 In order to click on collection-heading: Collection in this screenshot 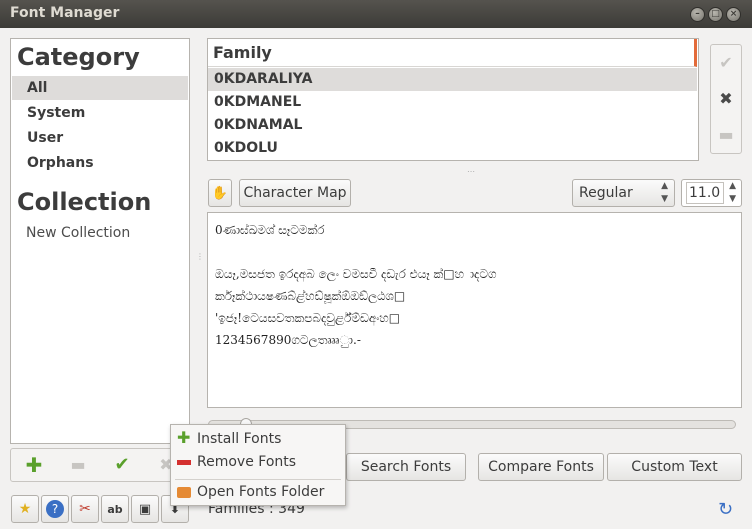, I will do `click(84, 202)`.